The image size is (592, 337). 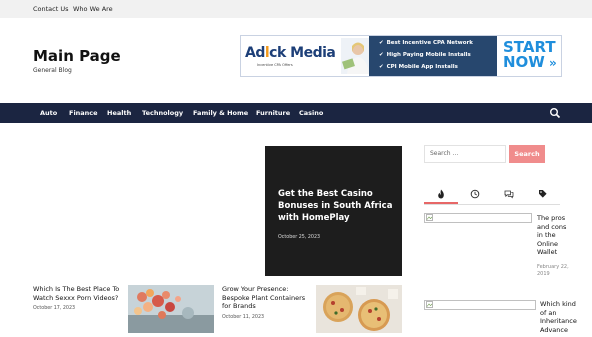 I want to click on search-button: Search, so click(x=527, y=154).